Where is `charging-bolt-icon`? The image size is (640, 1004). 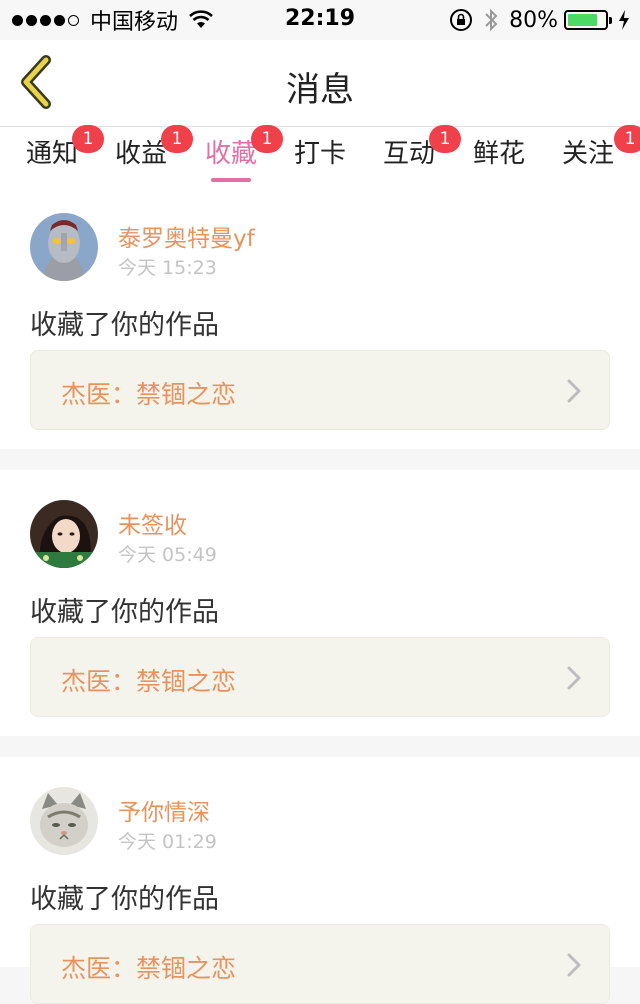 charging-bolt-icon is located at coordinates (624, 20).